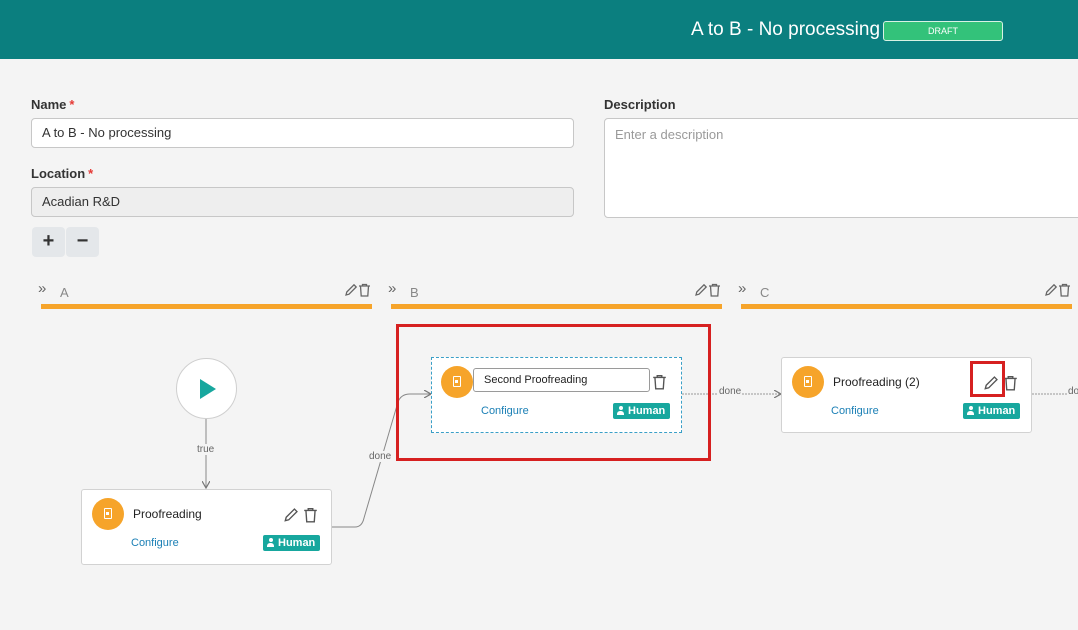 The image size is (1078, 630). What do you see at coordinates (167, 514) in the screenshot?
I see `node-title: Proofreading` at bounding box center [167, 514].